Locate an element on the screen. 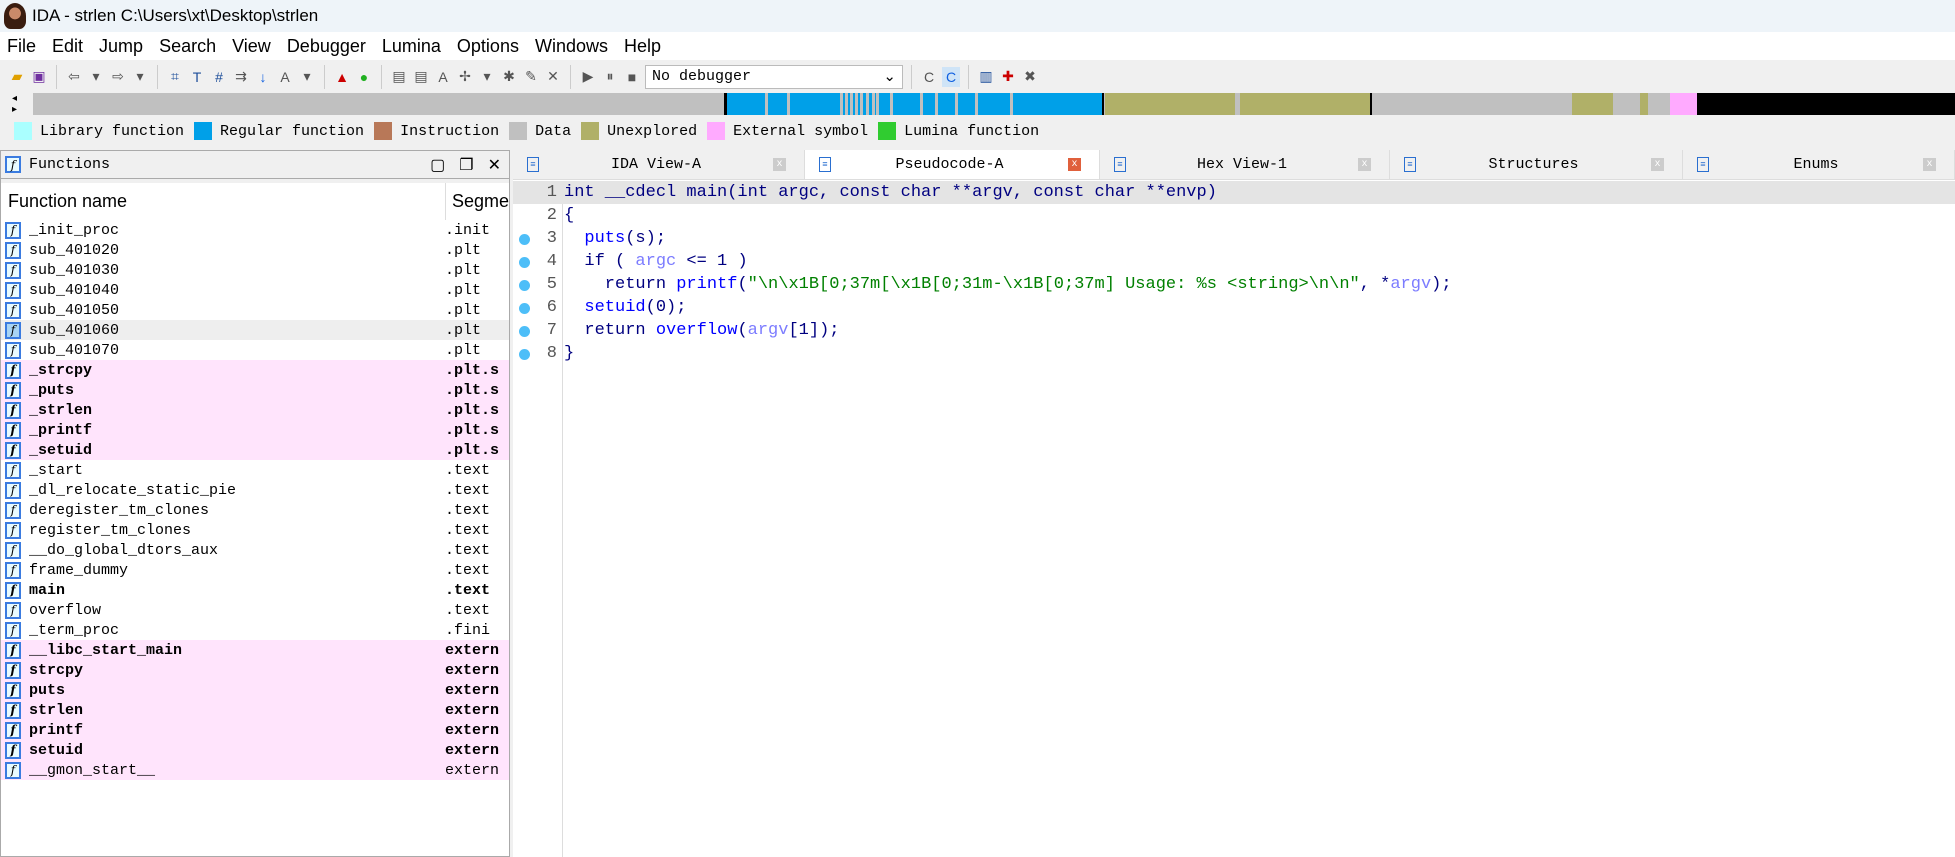 Image resolution: width=1955 pixels, height=857 pixels. back-icon: ⇦ is located at coordinates (74, 77).